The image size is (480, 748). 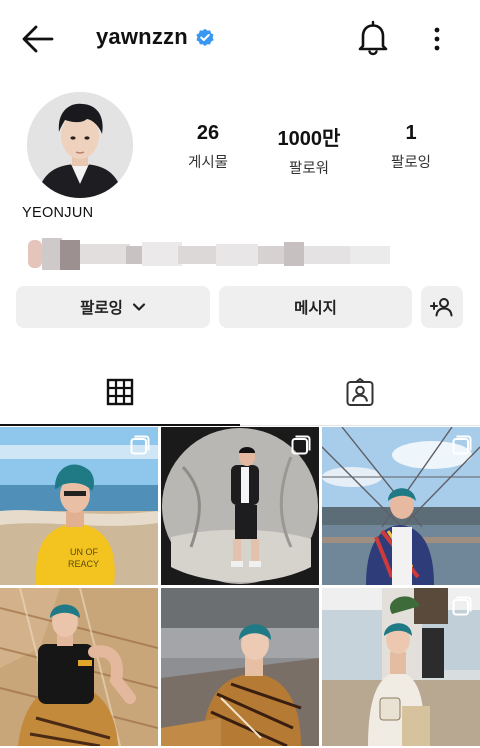 What do you see at coordinates (209, 254) in the screenshot?
I see `blurred-bio` at bounding box center [209, 254].